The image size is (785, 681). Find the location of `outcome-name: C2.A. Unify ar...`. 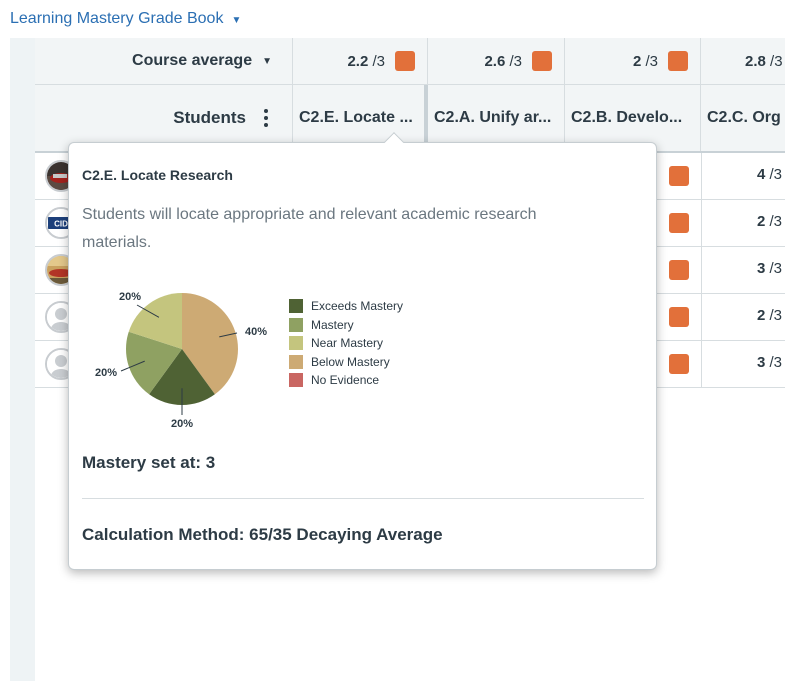

outcome-name: C2.A. Unify ar... is located at coordinates (493, 117).